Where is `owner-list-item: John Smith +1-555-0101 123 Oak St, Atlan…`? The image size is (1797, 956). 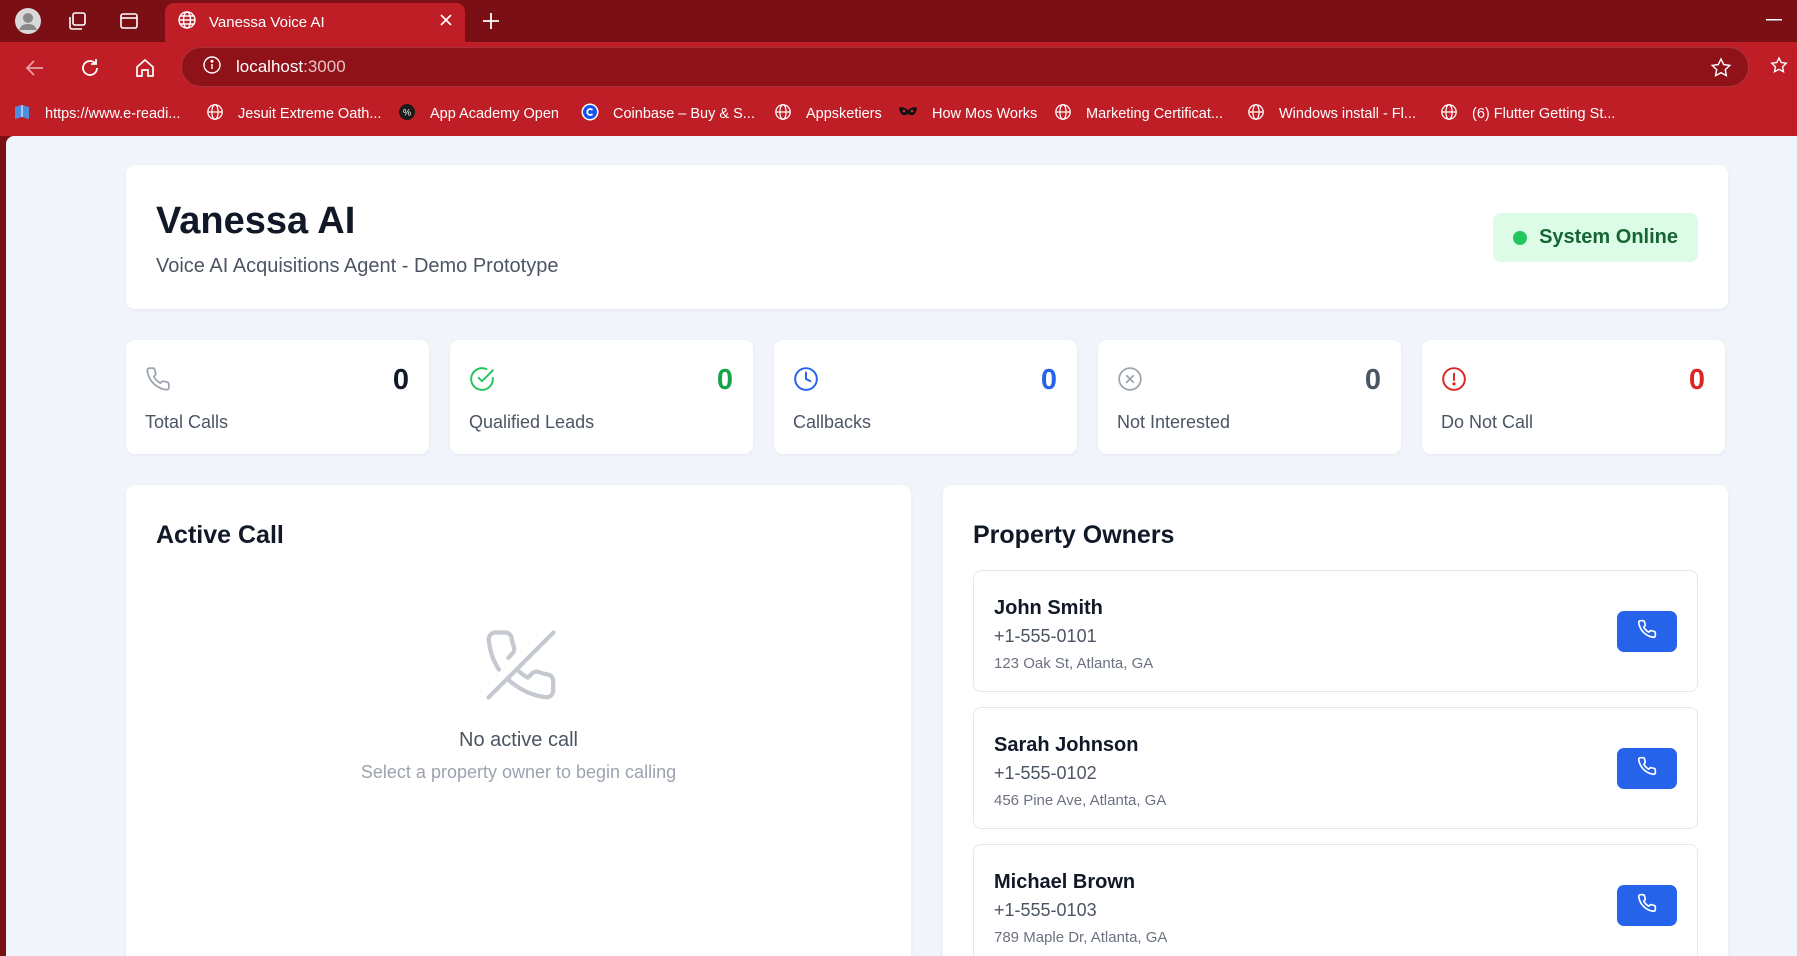
owner-list-item: John Smith +1-555-0101 123 Oak St, Atlan… is located at coordinates (1335, 631).